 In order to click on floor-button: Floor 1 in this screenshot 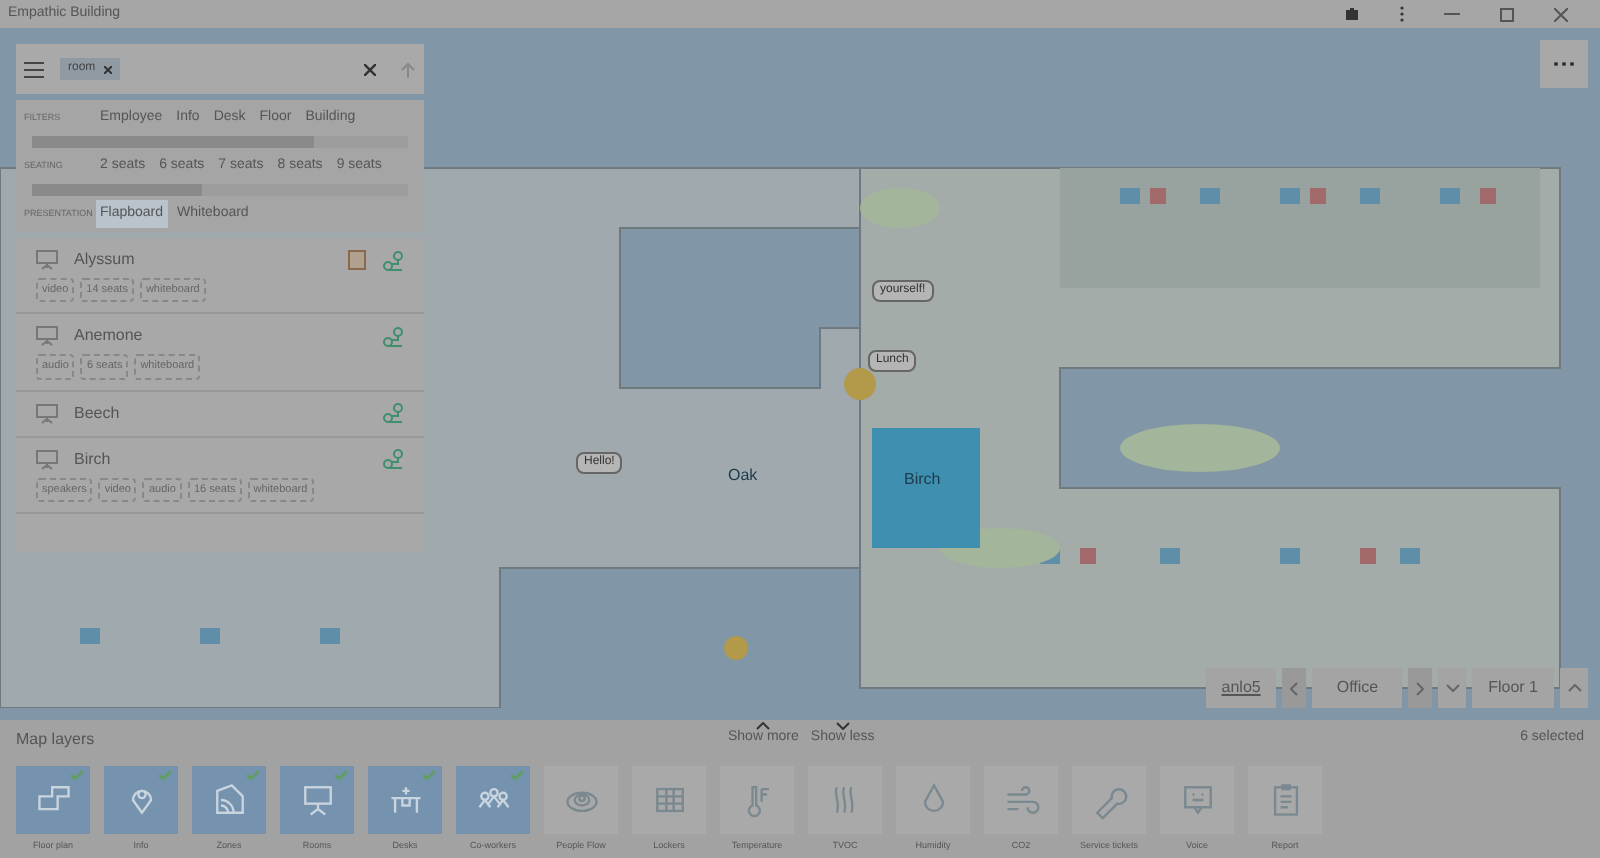, I will do `click(1513, 688)`.